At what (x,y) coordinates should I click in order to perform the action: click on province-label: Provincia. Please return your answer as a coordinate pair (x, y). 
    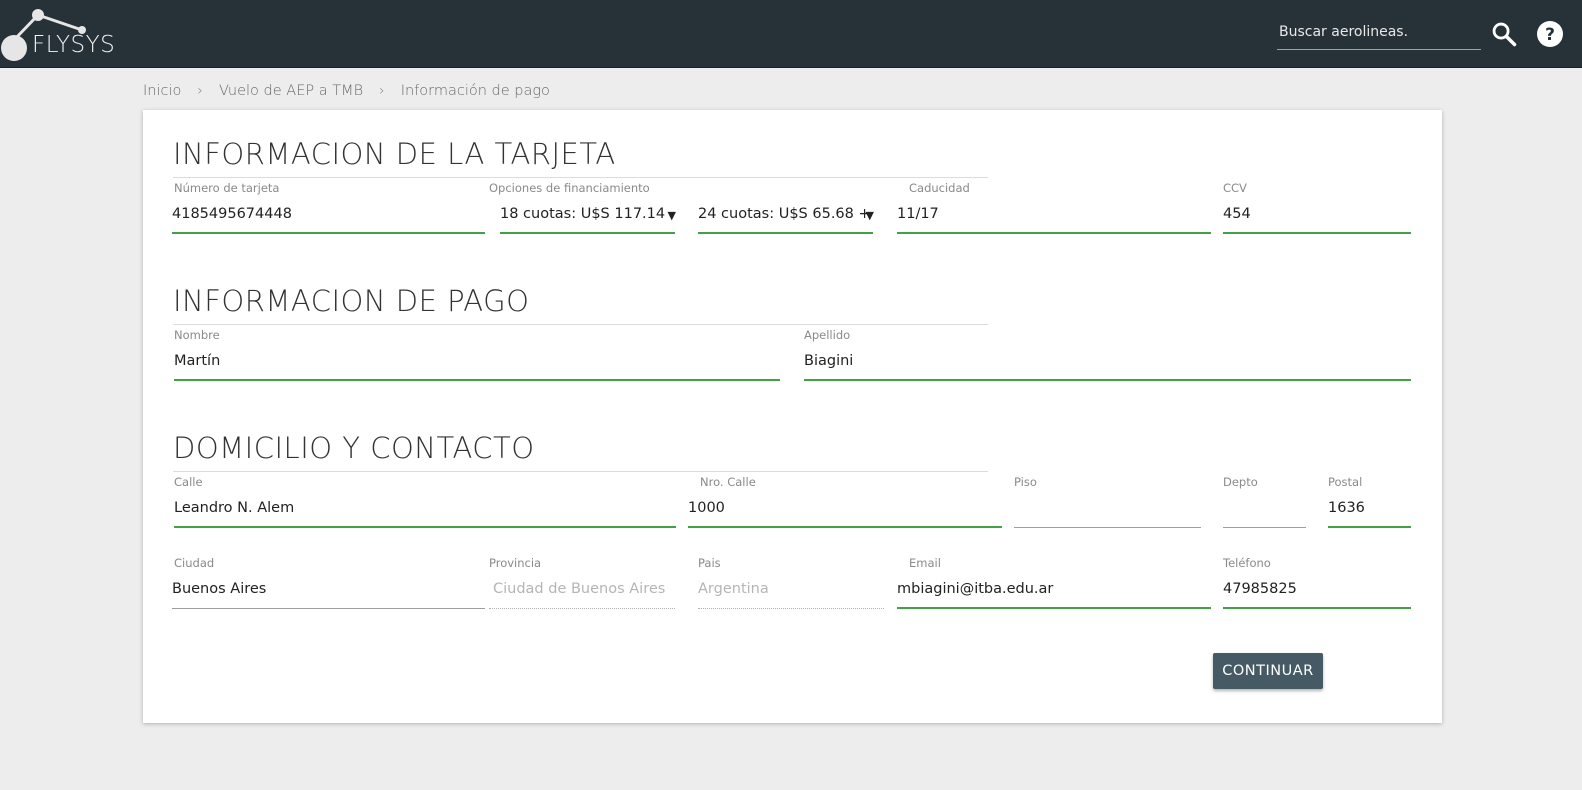
    Looking at the image, I should click on (515, 563).